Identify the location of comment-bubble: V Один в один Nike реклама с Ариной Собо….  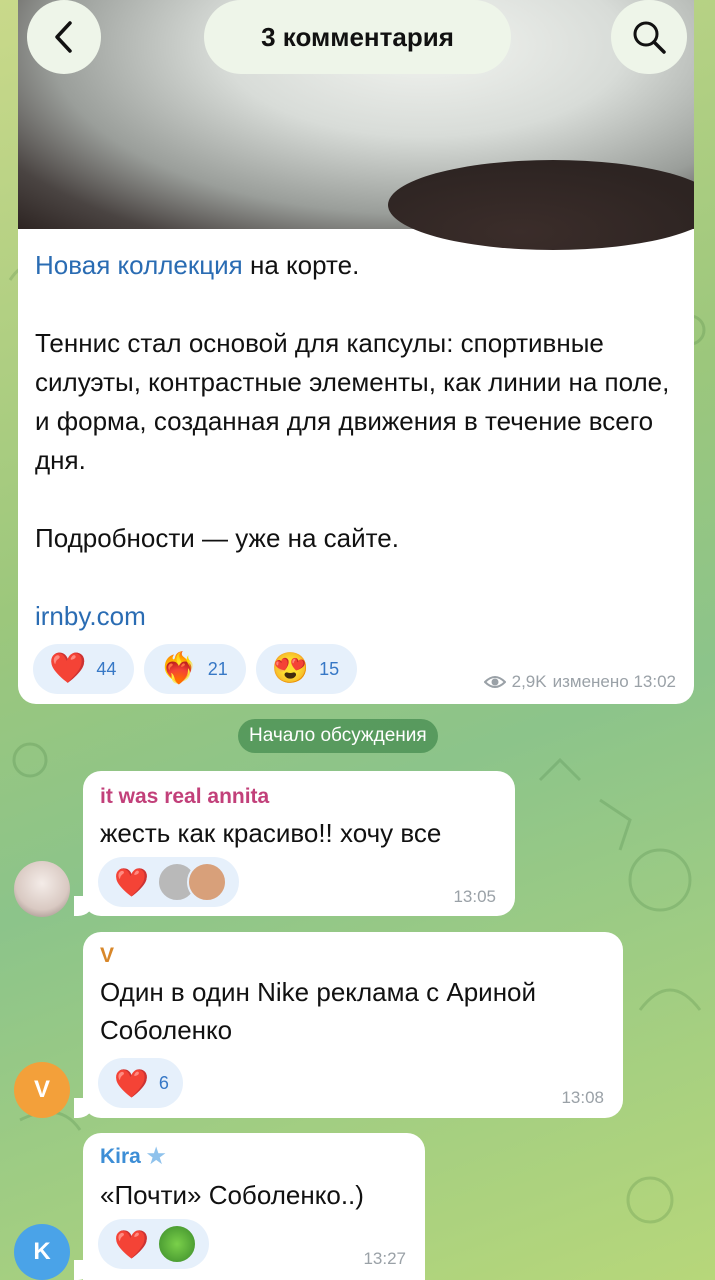
(348, 1025).